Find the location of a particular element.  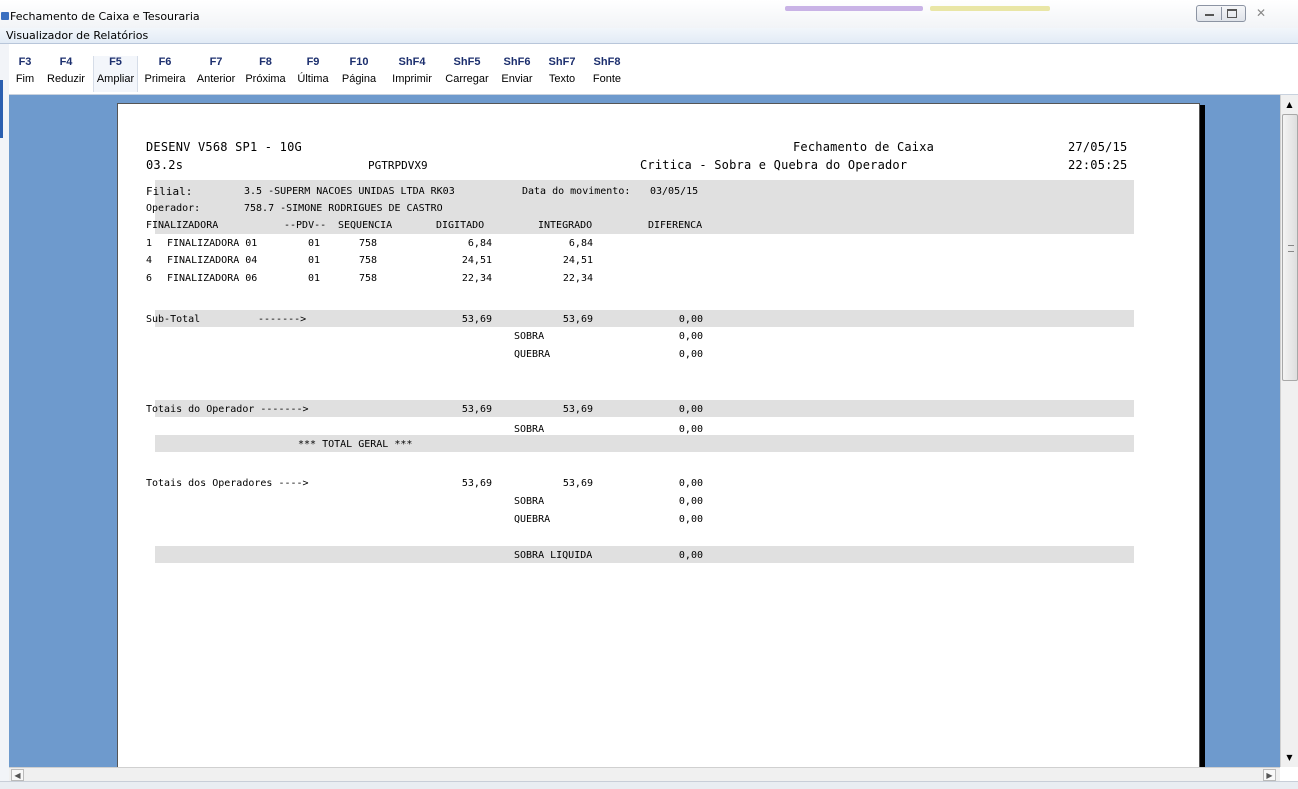

toolbar-button-carregar: ShF5 Carregar is located at coordinates (467, 74).